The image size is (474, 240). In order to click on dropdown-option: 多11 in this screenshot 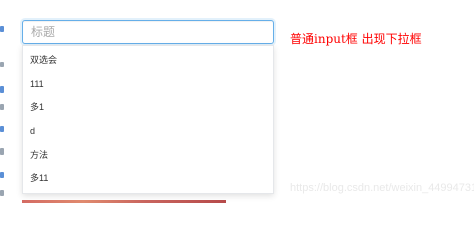, I will do `click(148, 178)`.